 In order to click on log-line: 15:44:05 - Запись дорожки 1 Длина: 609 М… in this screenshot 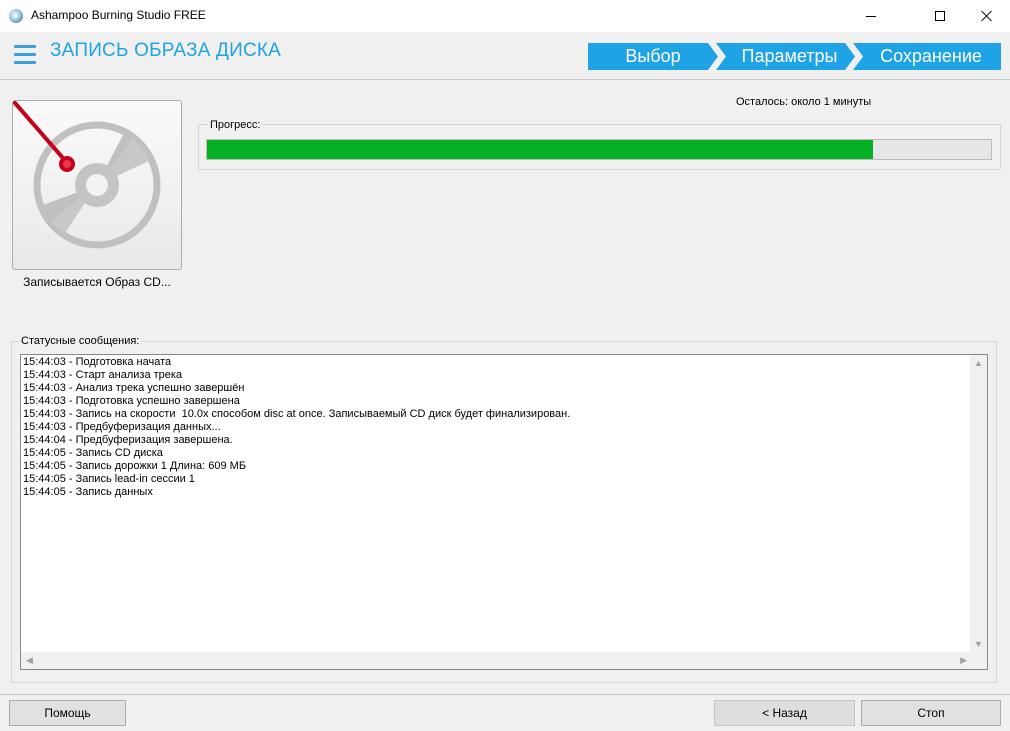, I will do `click(135, 466)`.